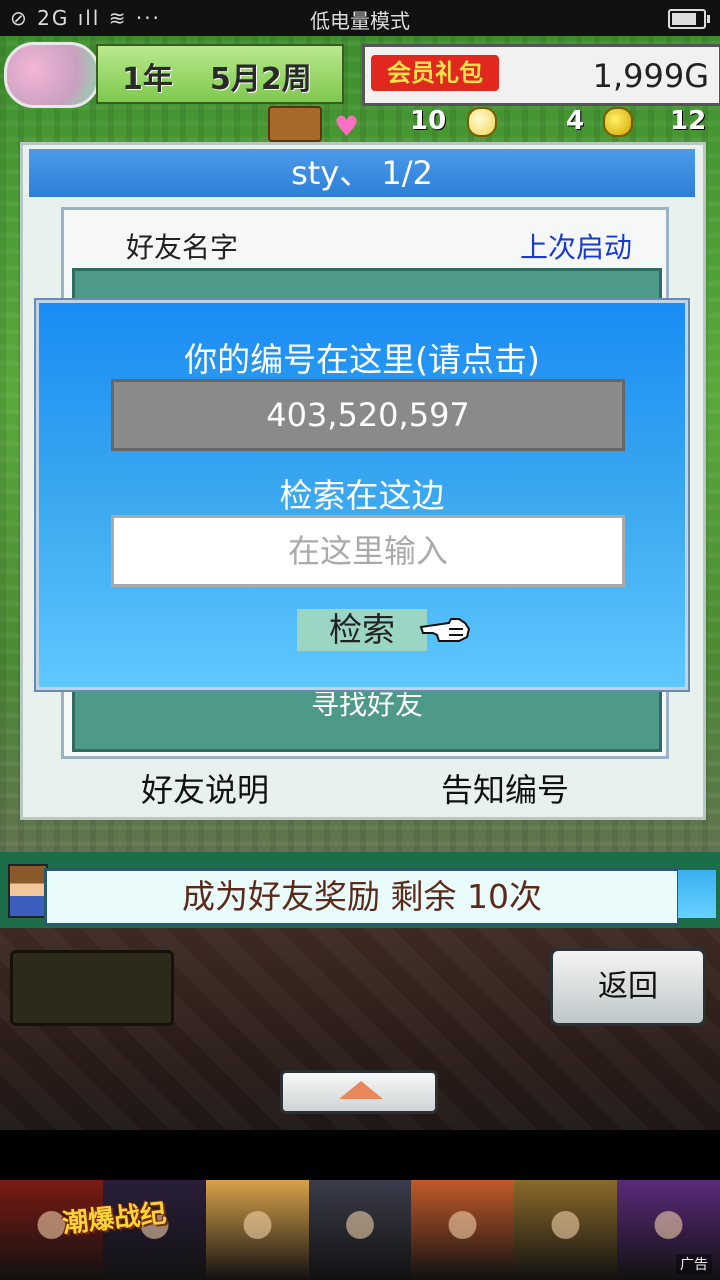 This screenshot has height=1280, width=720. What do you see at coordinates (482, 121) in the screenshot?
I see `bulb-icon` at bounding box center [482, 121].